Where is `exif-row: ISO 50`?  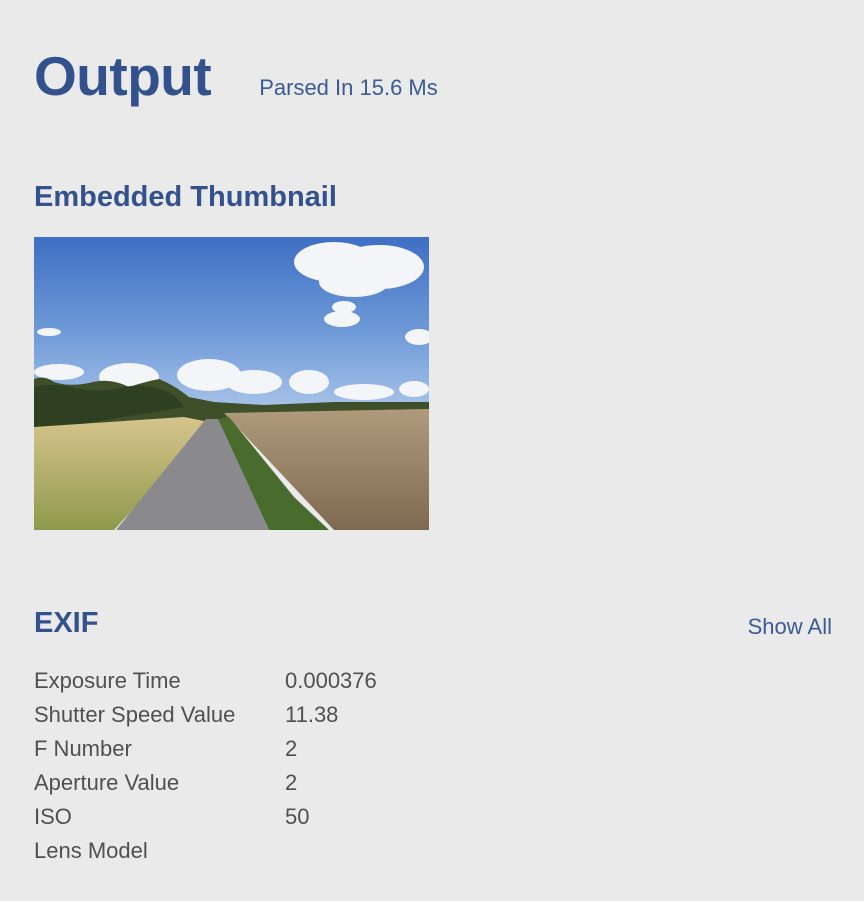 exif-row: ISO 50 is located at coordinates (205, 817).